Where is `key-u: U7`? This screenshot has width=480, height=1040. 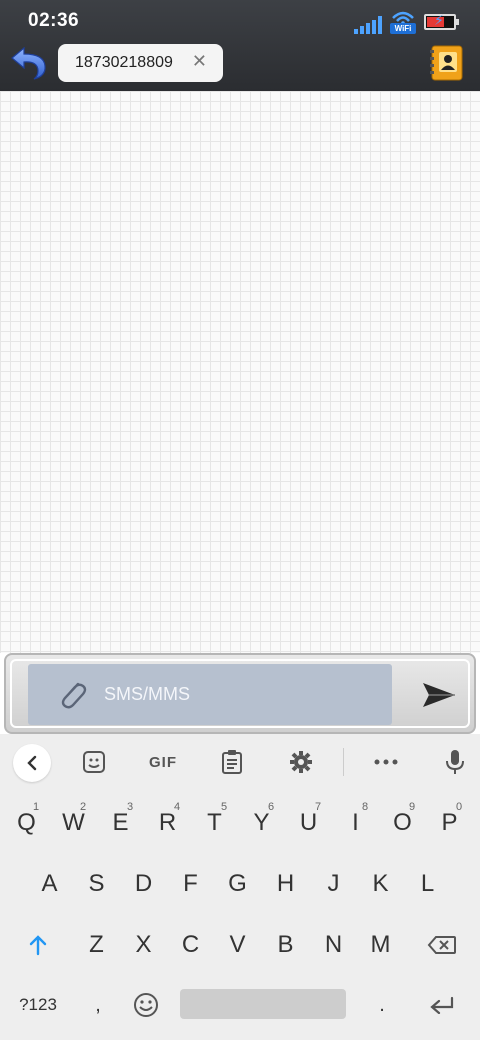 key-u: U7 is located at coordinates (308, 823).